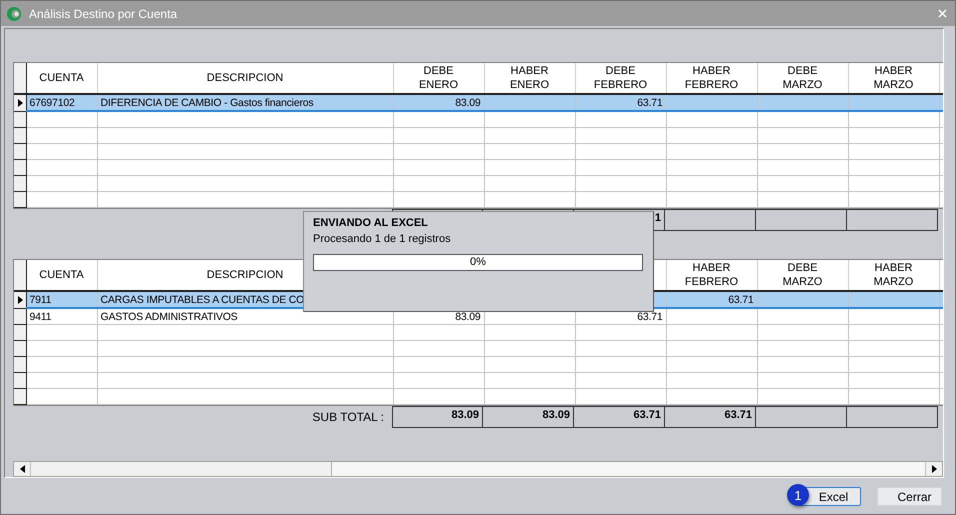  I want to click on window-title: Análisis Destino por Cuenta, so click(103, 13).